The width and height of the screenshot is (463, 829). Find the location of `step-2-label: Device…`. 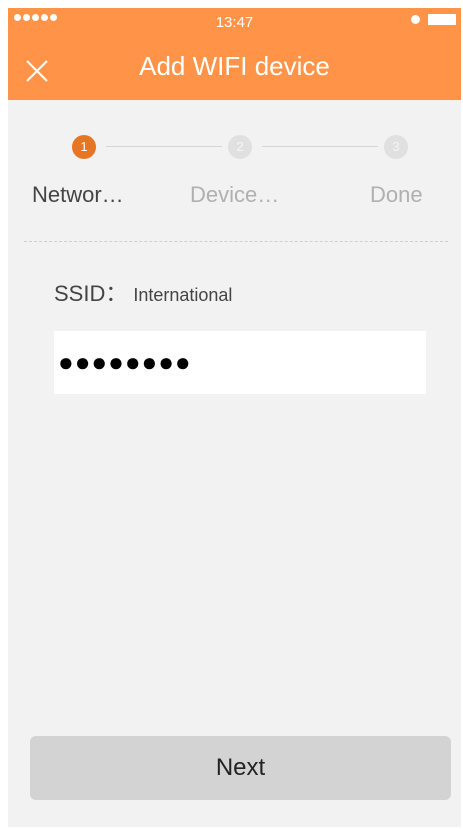

step-2-label: Device… is located at coordinates (235, 194).